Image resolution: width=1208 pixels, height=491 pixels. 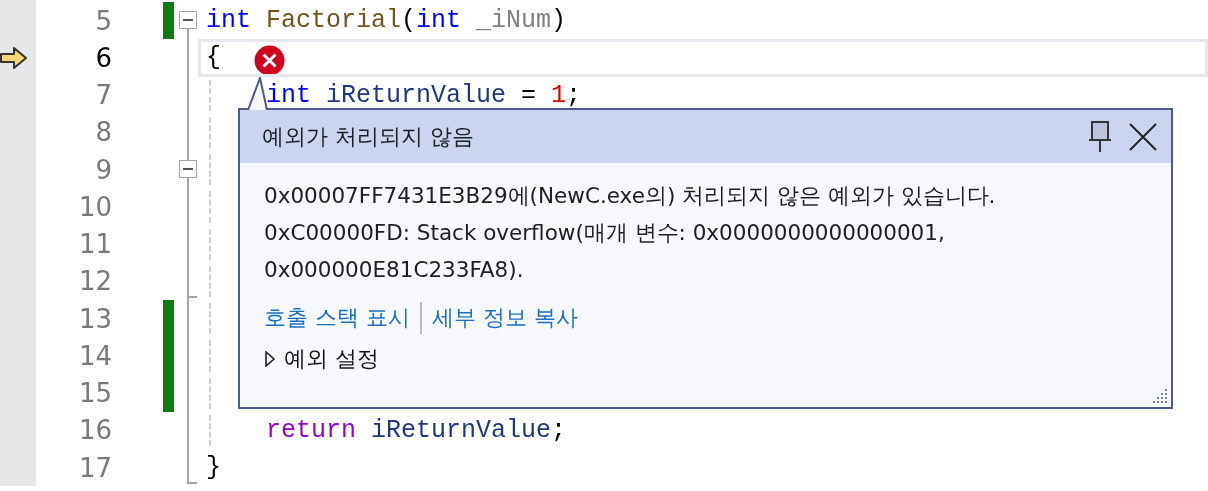 What do you see at coordinates (103, 96) in the screenshot?
I see `line-number: 7` at bounding box center [103, 96].